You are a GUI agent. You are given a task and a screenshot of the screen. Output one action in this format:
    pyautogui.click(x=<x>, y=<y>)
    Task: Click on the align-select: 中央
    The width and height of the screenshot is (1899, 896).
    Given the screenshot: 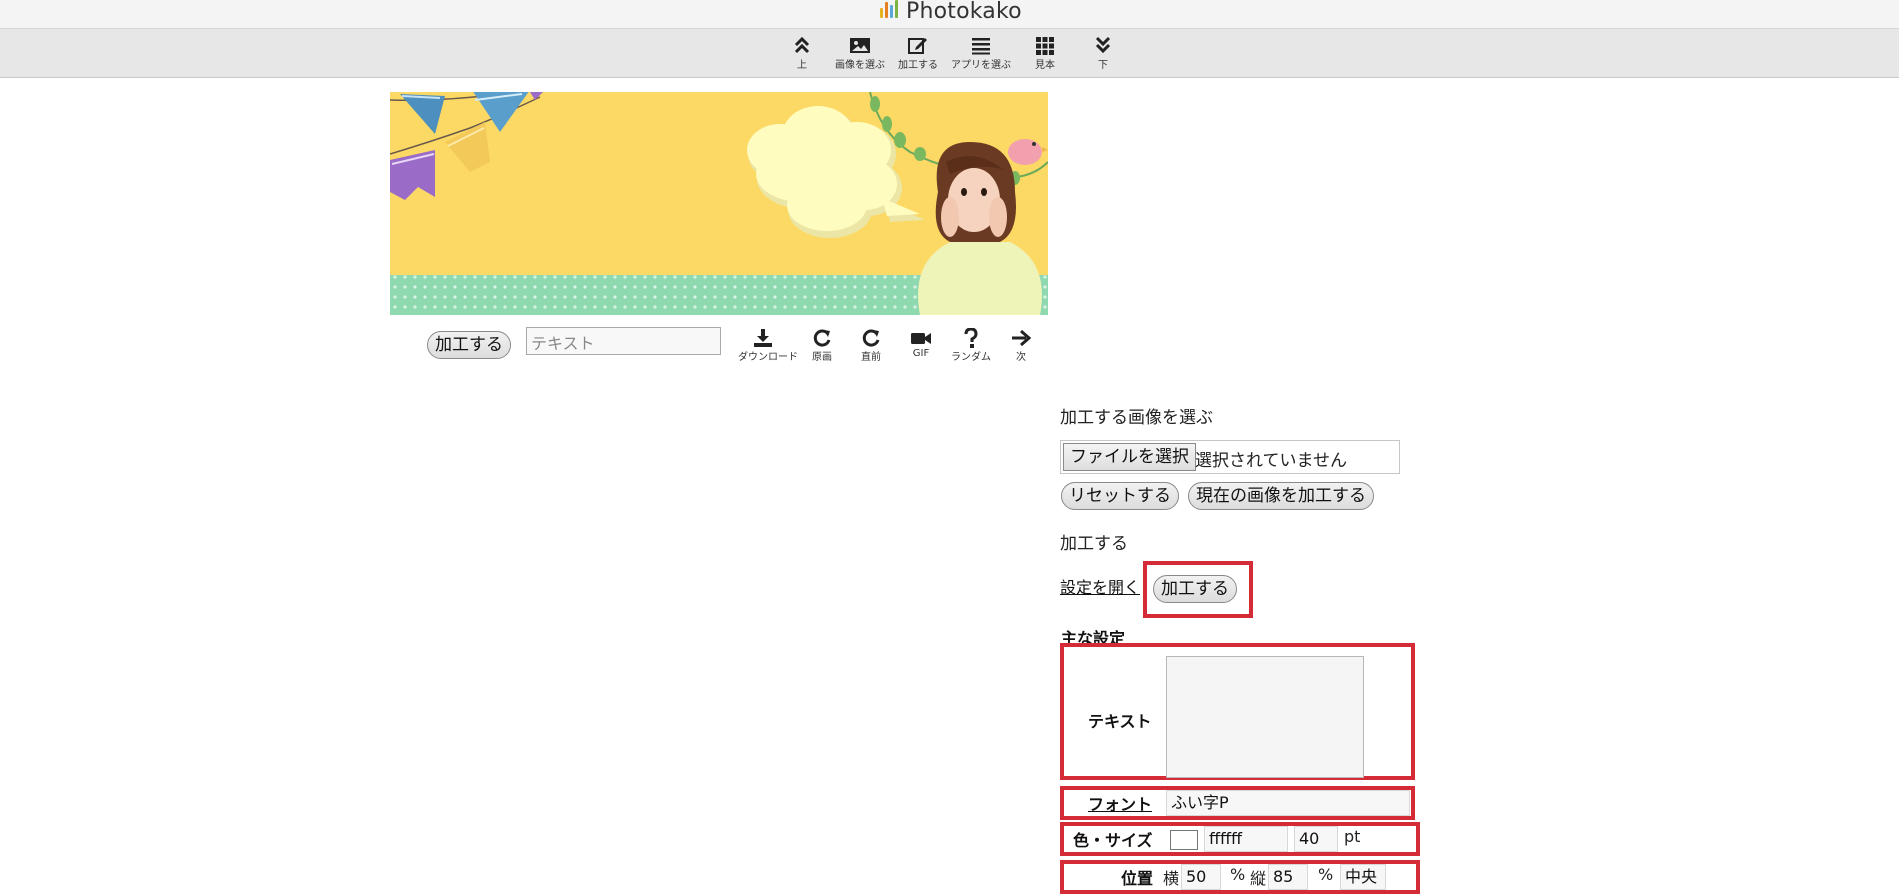 What is the action you would take?
    pyautogui.click(x=1363, y=877)
    